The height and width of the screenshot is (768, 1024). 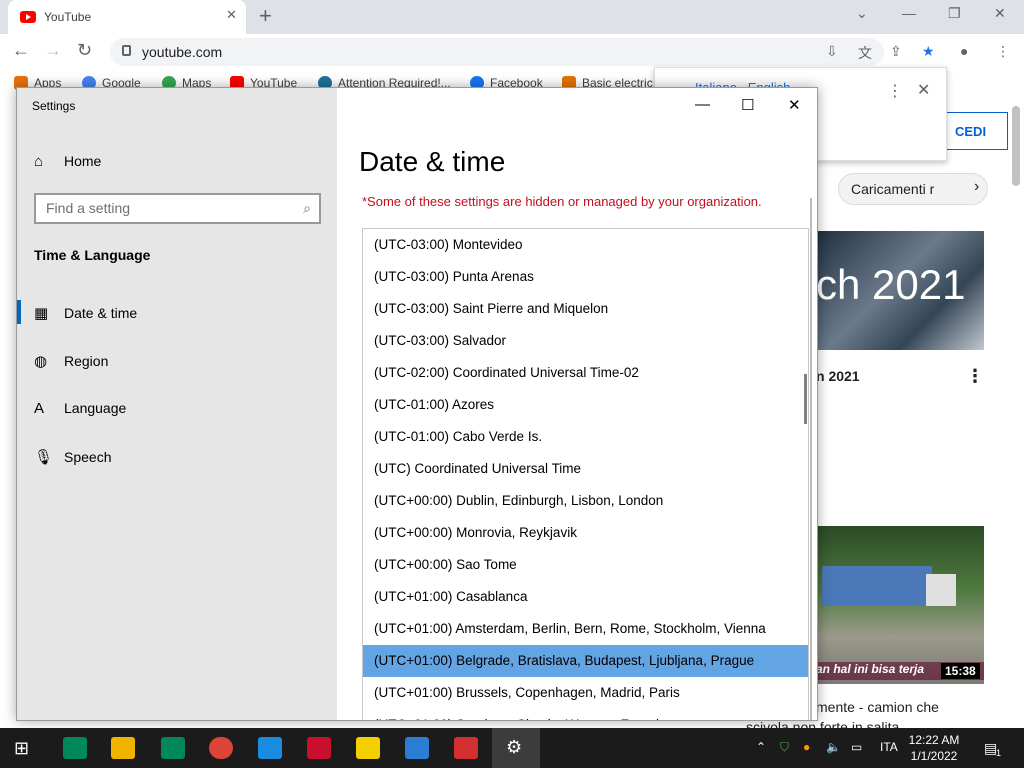 What do you see at coordinates (68, 17) in the screenshot?
I see `tab-title: YouTube` at bounding box center [68, 17].